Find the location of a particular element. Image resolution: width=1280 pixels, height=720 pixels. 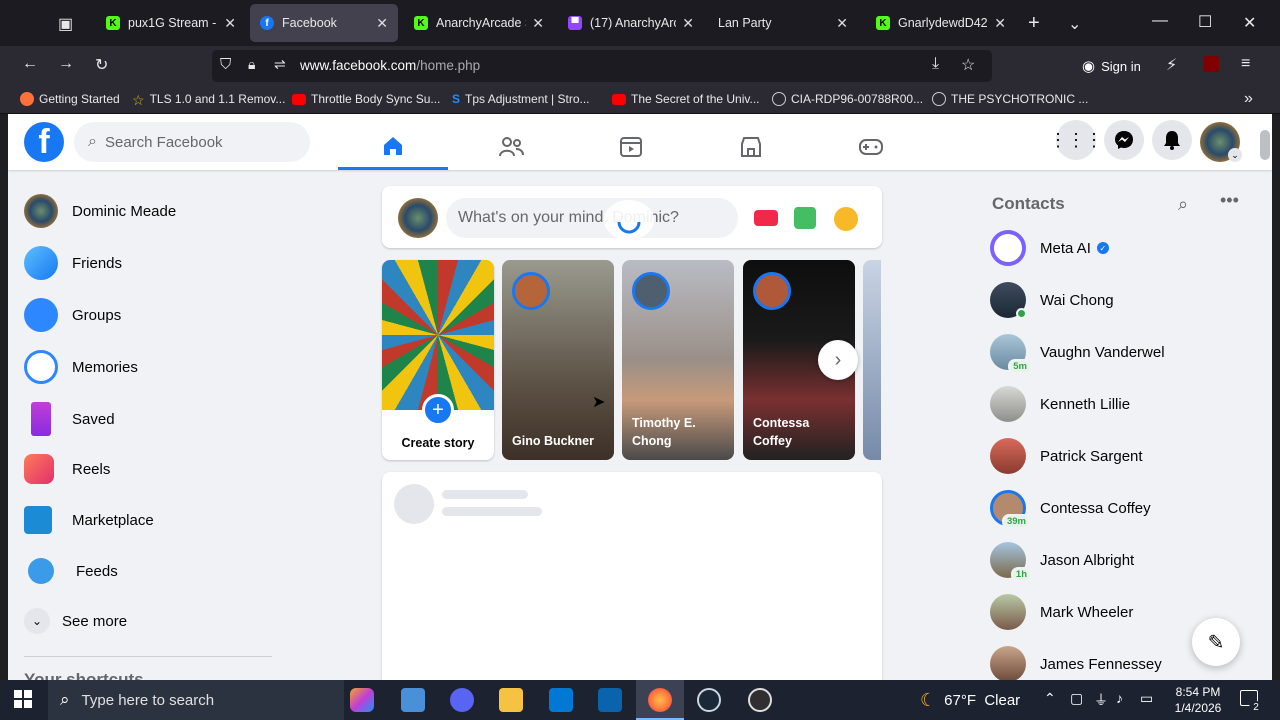

bookmark-star-icon: ☆ is located at coordinates (968, 65).